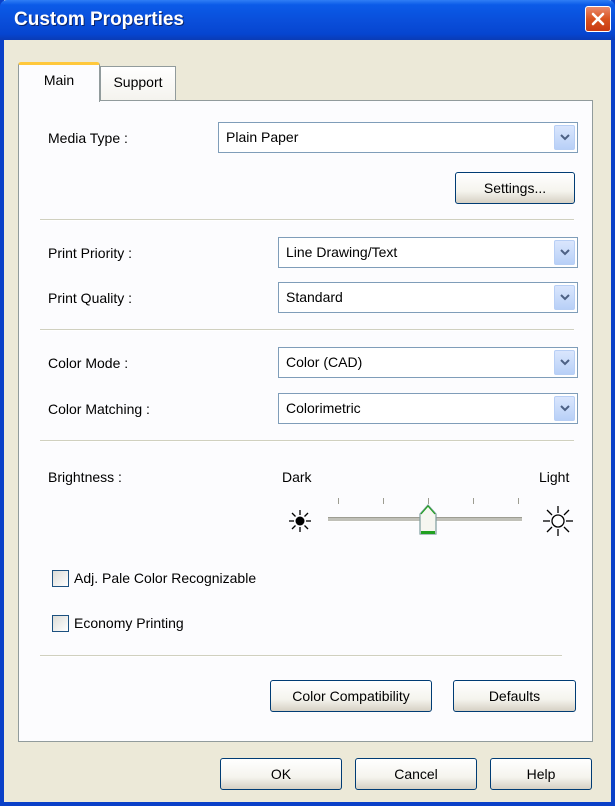 The width and height of the screenshot is (615, 806). What do you see at coordinates (416, 774) in the screenshot?
I see `cancel-button: Cancel` at bounding box center [416, 774].